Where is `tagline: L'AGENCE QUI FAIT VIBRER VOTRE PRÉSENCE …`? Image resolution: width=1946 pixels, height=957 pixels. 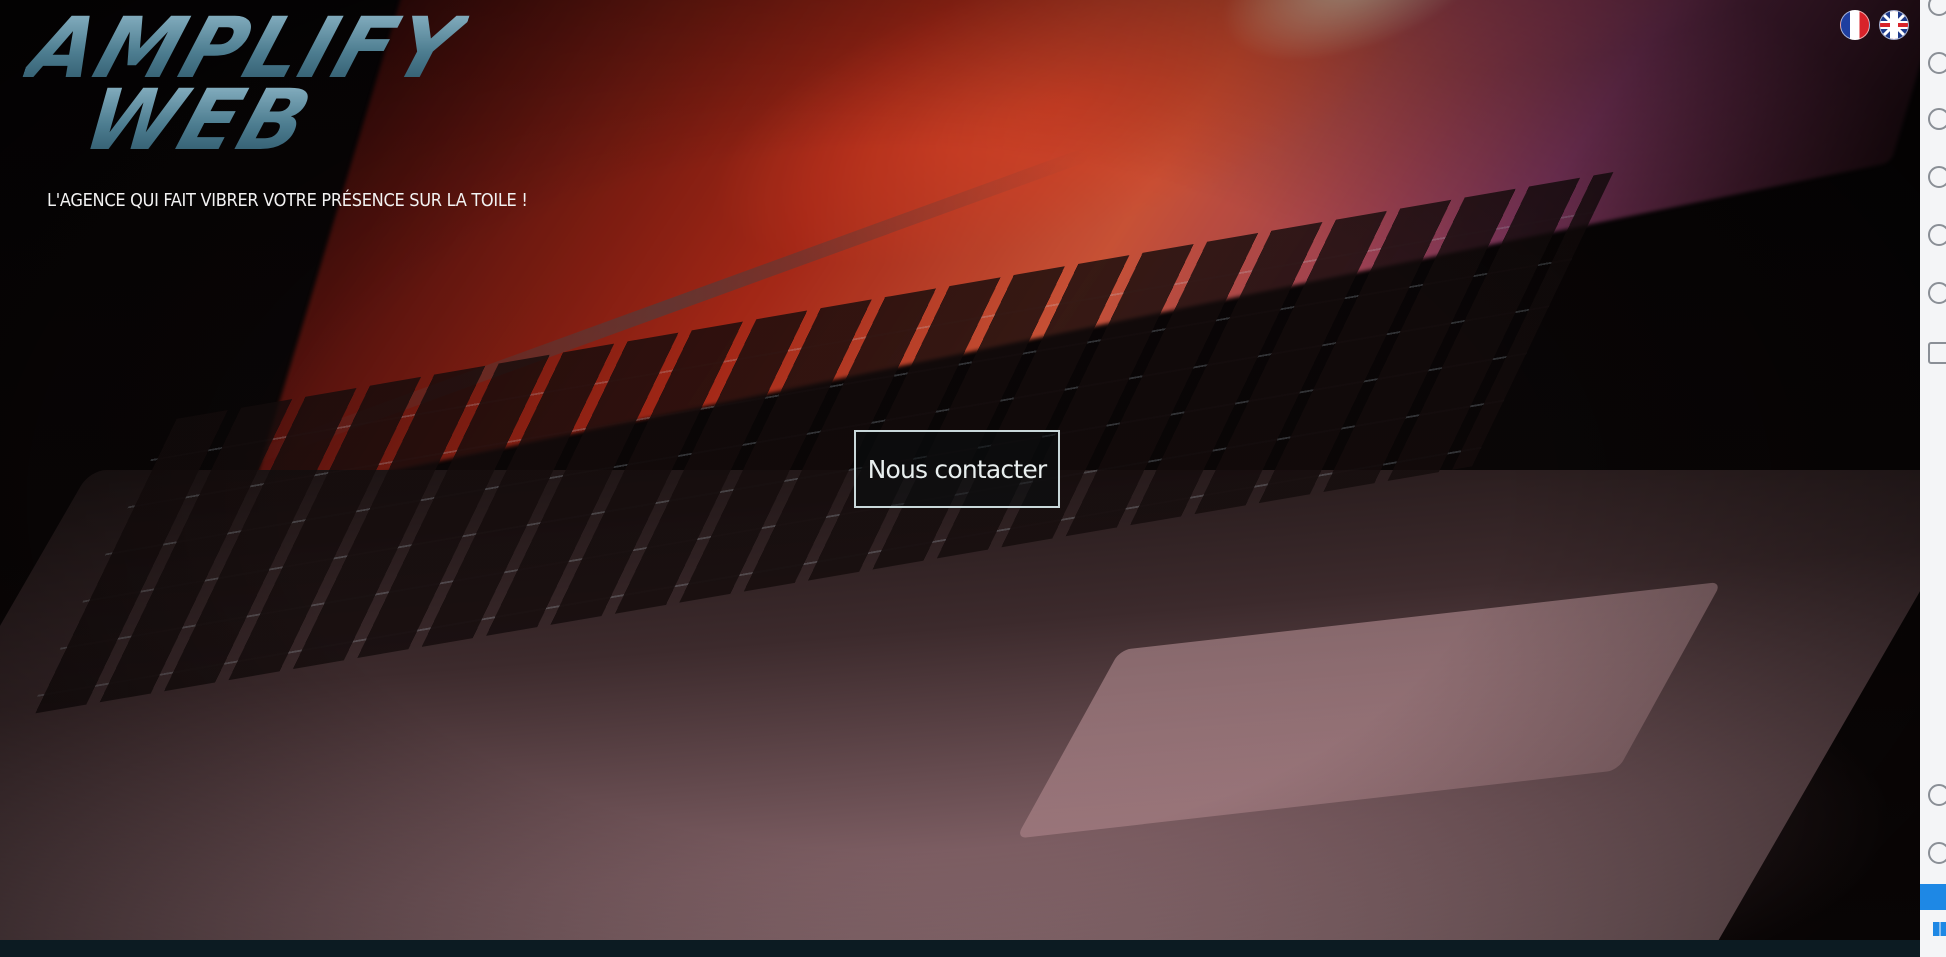 tagline: L'AGENCE QUI FAIT VIBRER VOTRE PRÉSENCE … is located at coordinates (287, 200).